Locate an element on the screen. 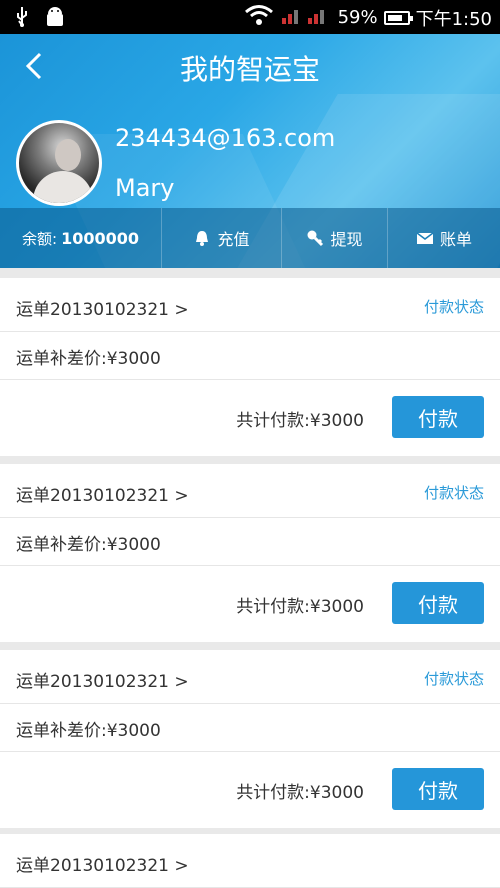 Image resolution: width=500 pixels, height=888 pixels. bill-label: 账单 is located at coordinates (455, 239).